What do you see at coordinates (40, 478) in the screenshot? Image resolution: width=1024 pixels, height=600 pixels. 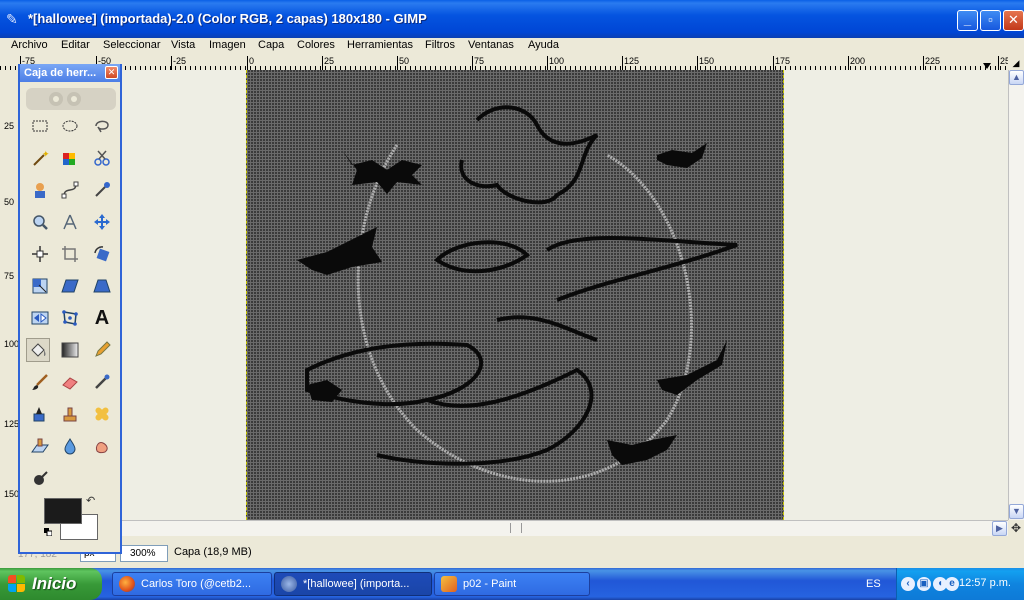 I see `dodge-burn-icon` at bounding box center [40, 478].